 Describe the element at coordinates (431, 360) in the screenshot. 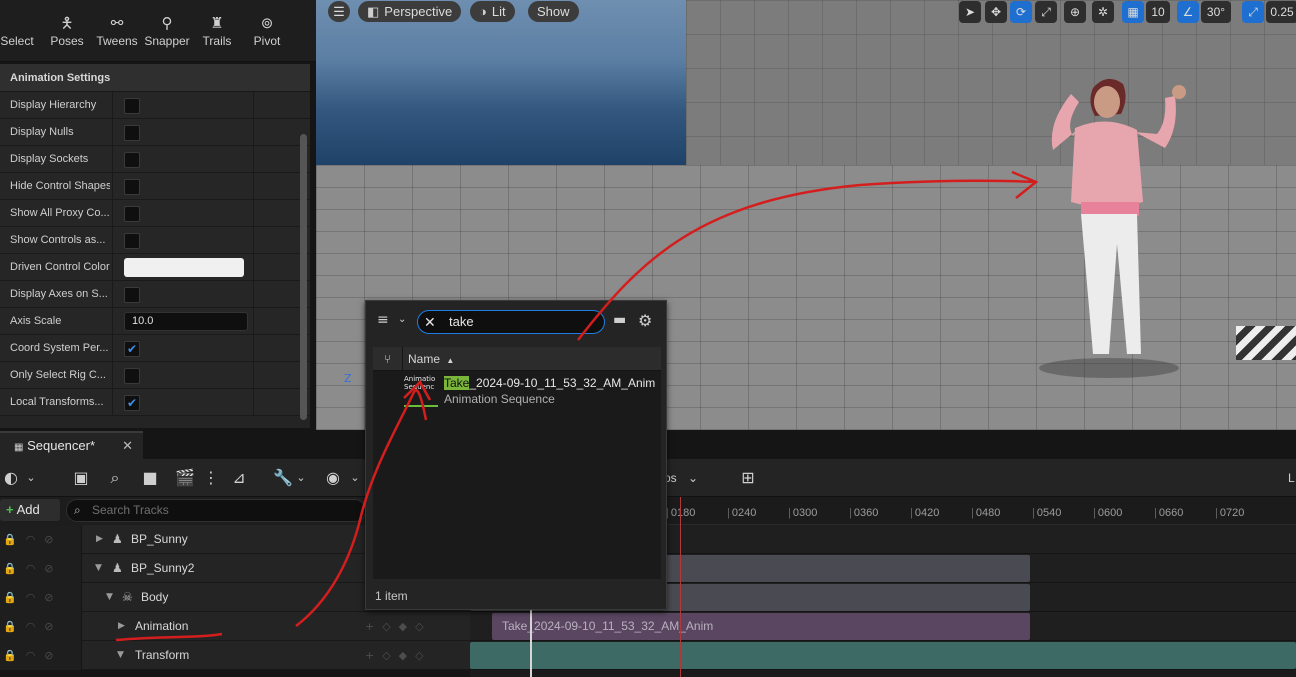

I see `name-column-header: Name ▲` at that location.